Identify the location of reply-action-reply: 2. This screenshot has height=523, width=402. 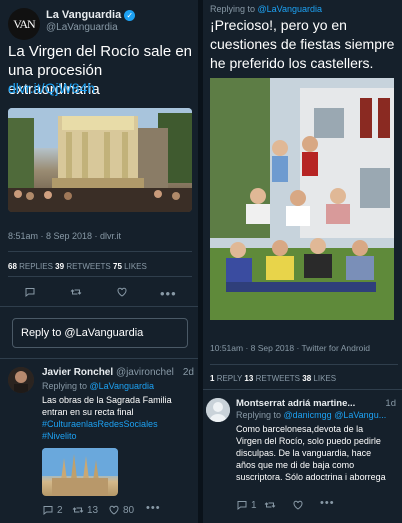
(52, 510).